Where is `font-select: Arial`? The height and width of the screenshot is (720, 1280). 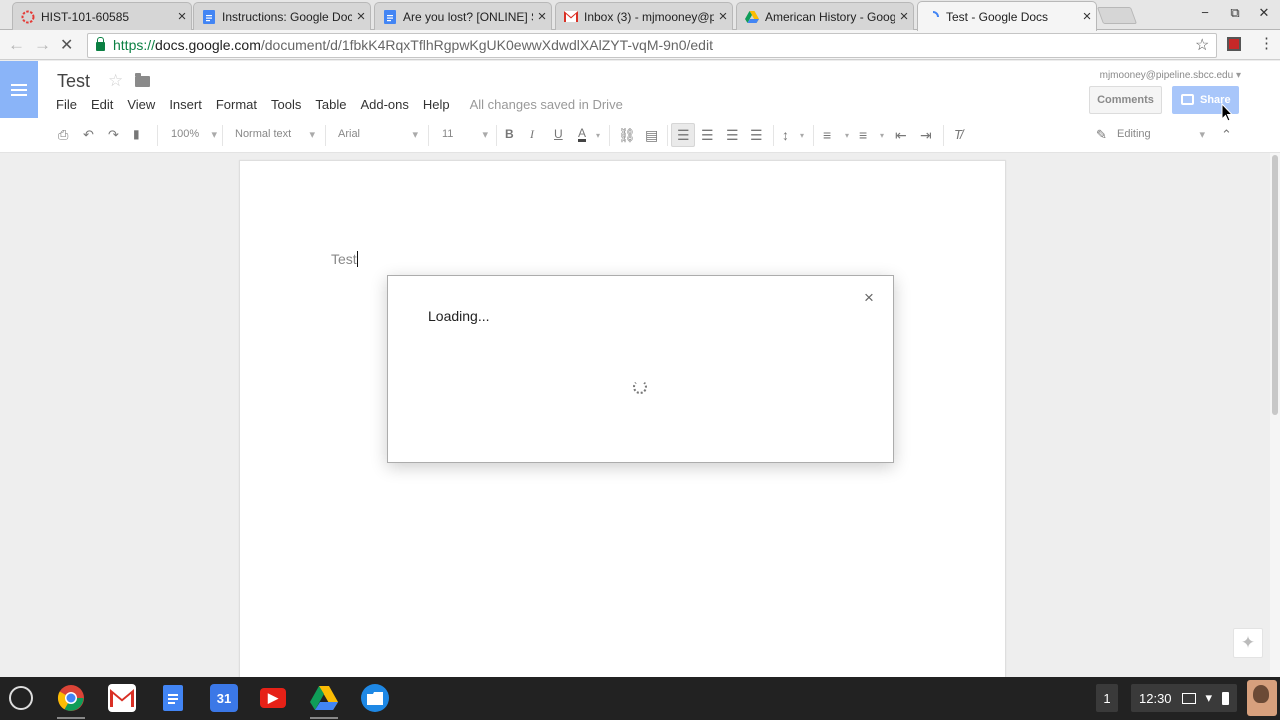 font-select: Arial is located at coordinates (378, 134).